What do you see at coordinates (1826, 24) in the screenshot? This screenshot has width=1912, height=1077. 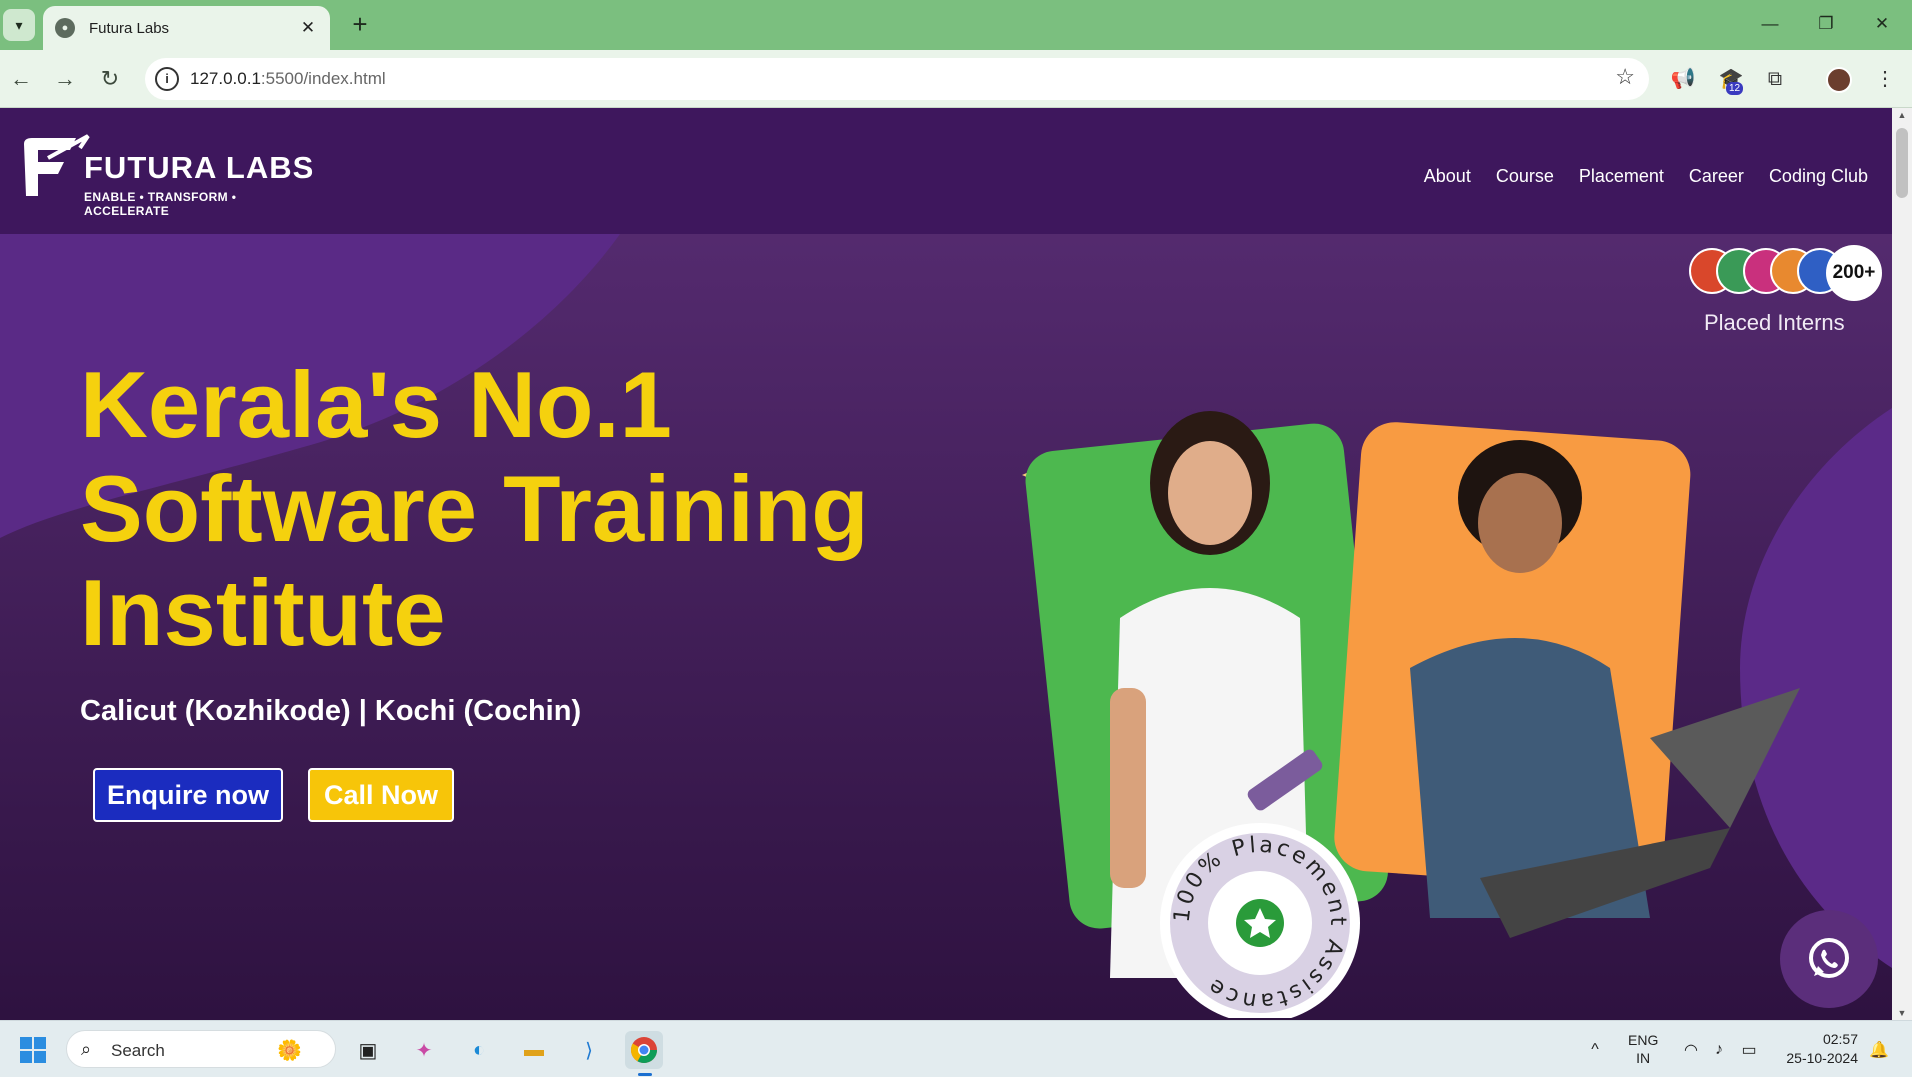 I see `restore-icon: ❐` at bounding box center [1826, 24].